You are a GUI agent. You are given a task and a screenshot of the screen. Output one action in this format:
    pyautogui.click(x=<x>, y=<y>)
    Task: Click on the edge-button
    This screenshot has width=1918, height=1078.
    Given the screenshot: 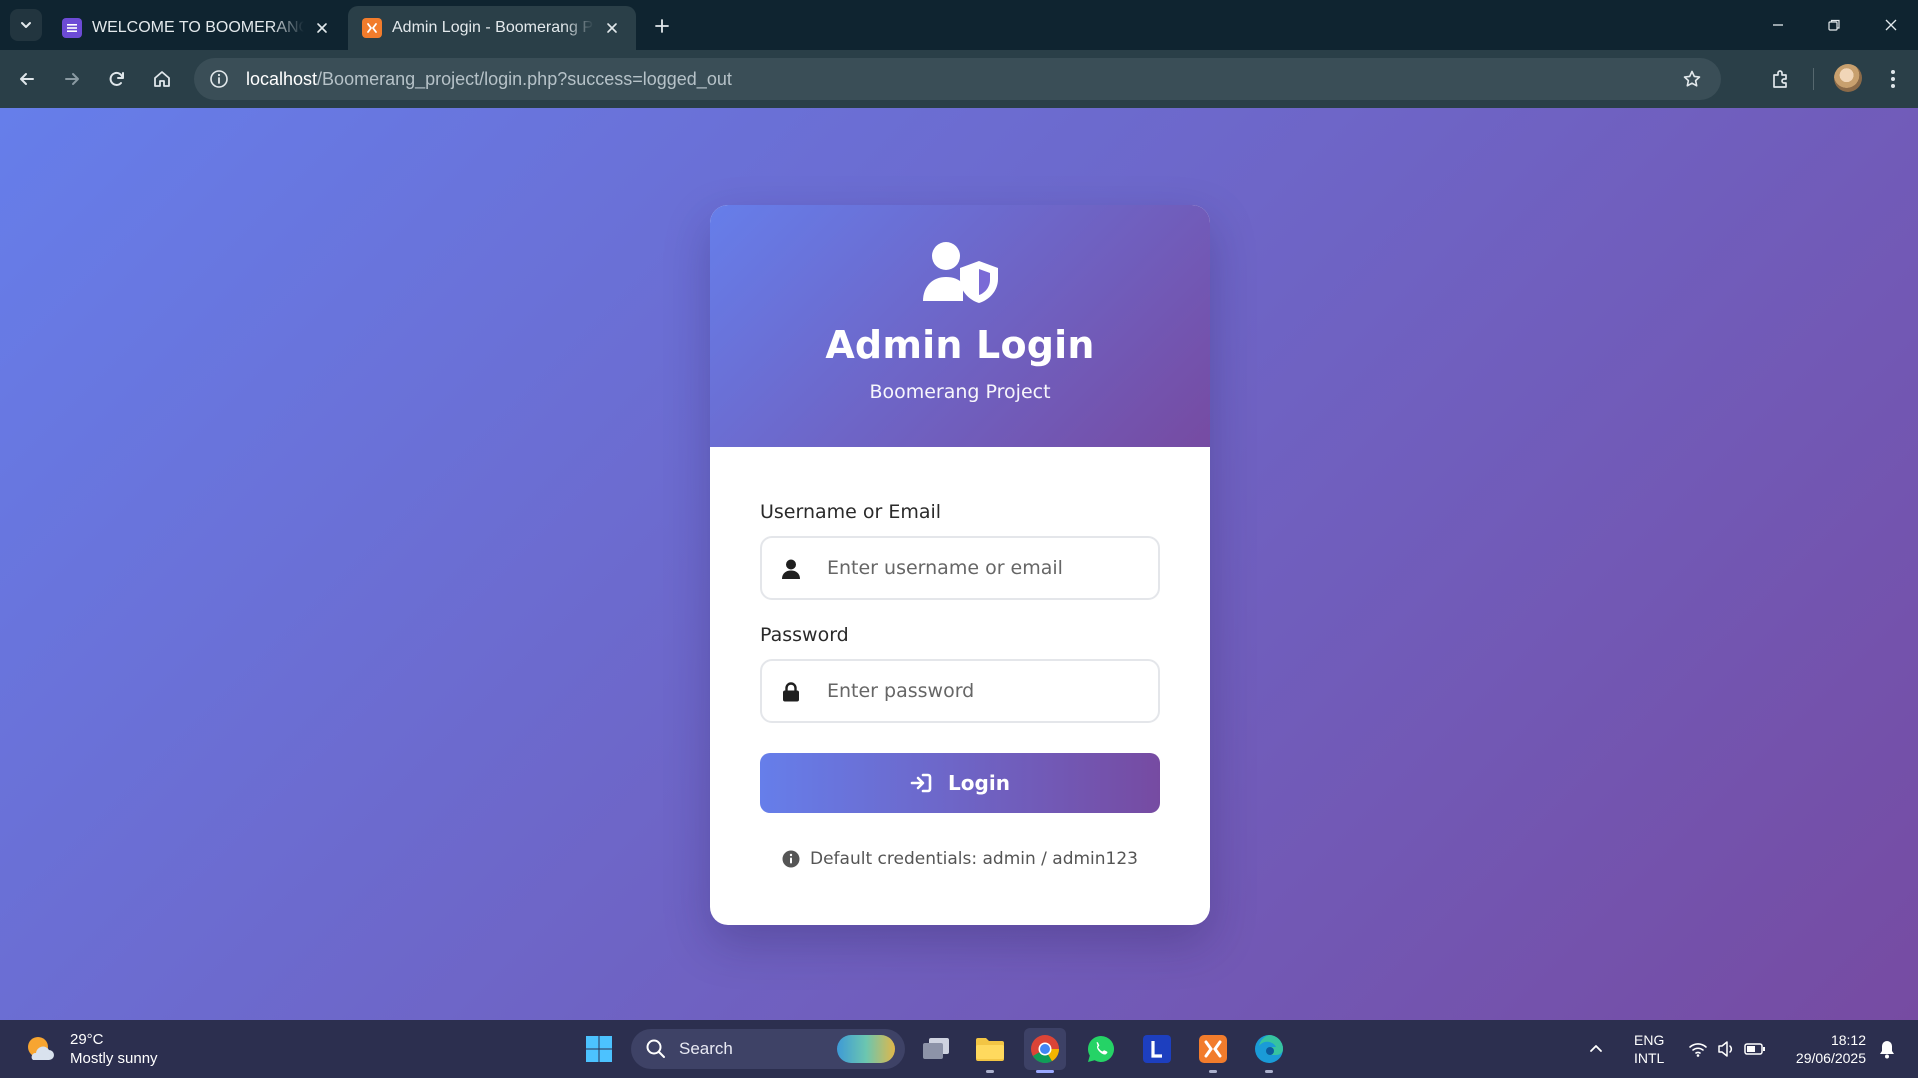 What is the action you would take?
    pyautogui.click(x=1269, y=1050)
    